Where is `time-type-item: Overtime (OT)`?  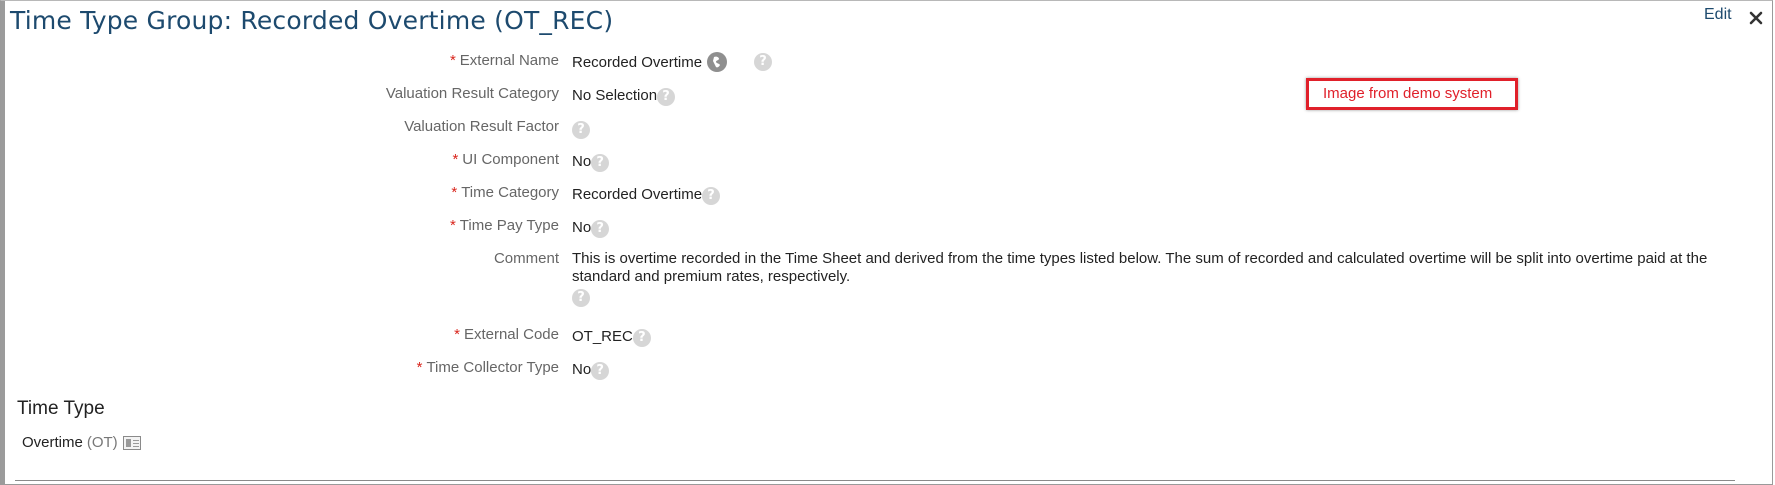 time-type-item: Overtime (OT) is located at coordinates (81, 442).